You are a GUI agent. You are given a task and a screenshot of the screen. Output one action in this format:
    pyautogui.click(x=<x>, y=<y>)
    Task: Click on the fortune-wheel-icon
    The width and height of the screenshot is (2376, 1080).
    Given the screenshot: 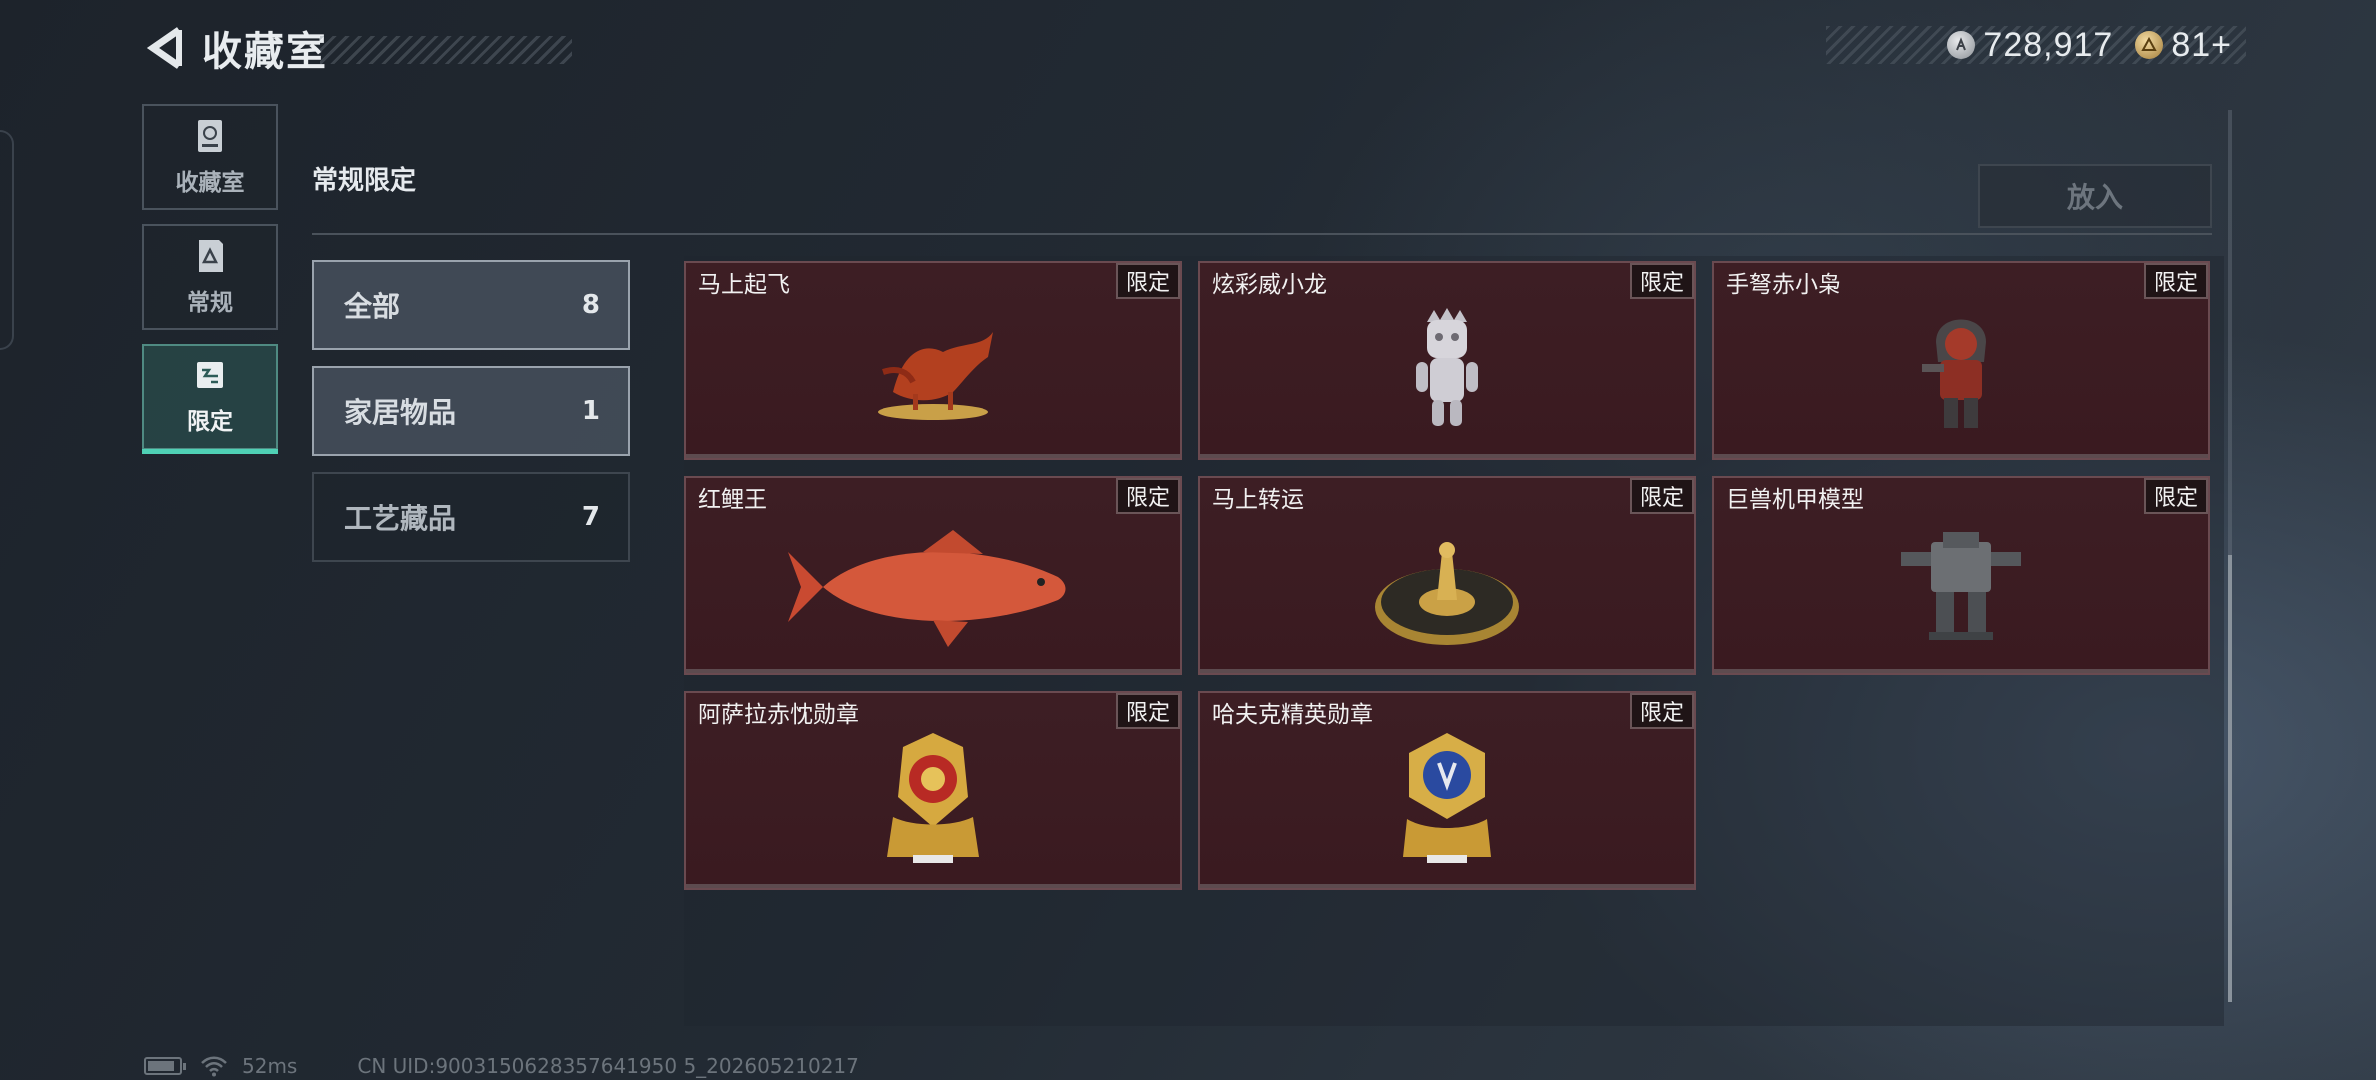 What is the action you would take?
    pyautogui.click(x=1447, y=593)
    